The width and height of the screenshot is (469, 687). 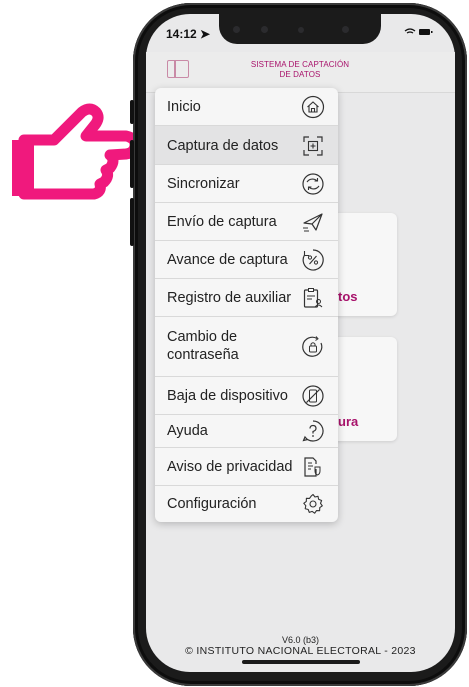 I want to click on menu-item-label: Avance de captura, so click(x=227, y=260).